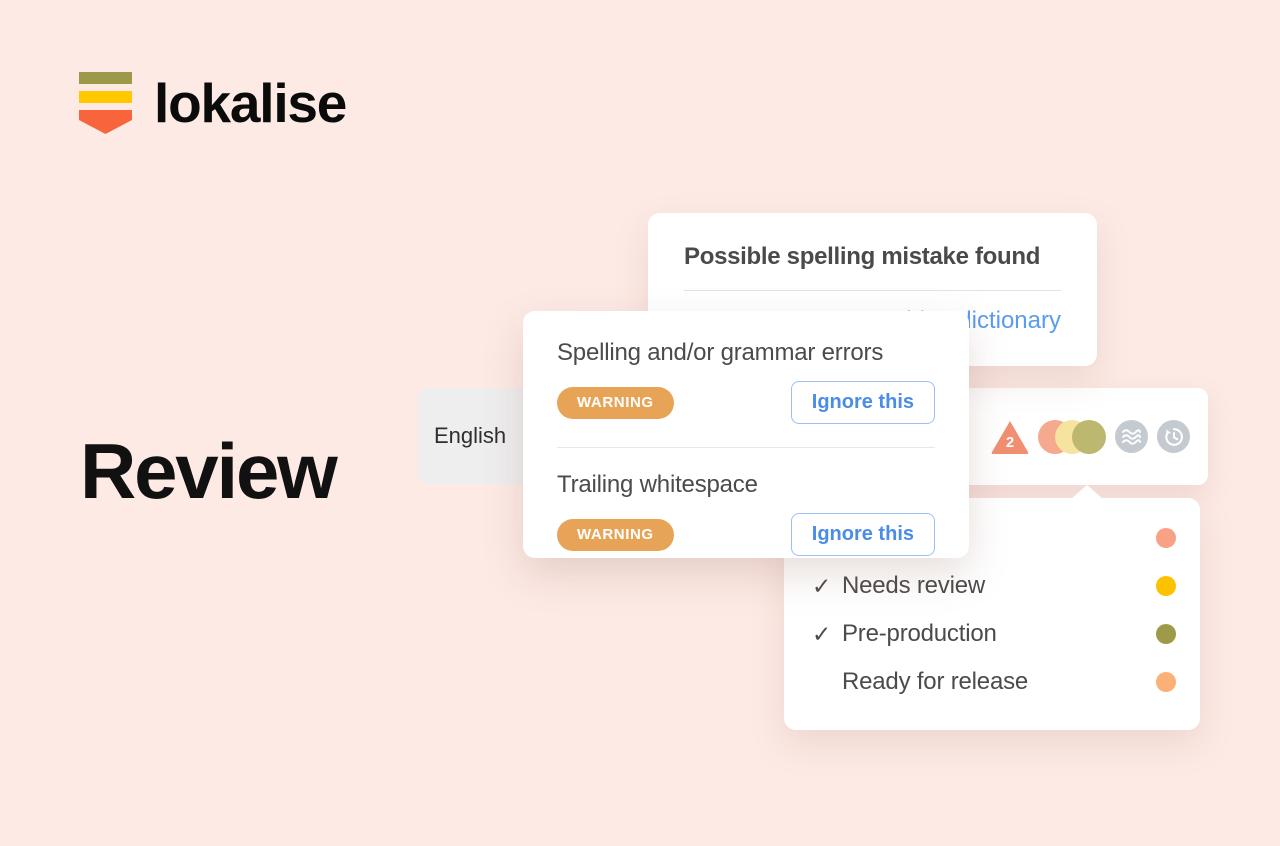  Describe the element at coordinates (862, 402) in the screenshot. I see `ignore-this-button-spelling: Ignore this` at that location.